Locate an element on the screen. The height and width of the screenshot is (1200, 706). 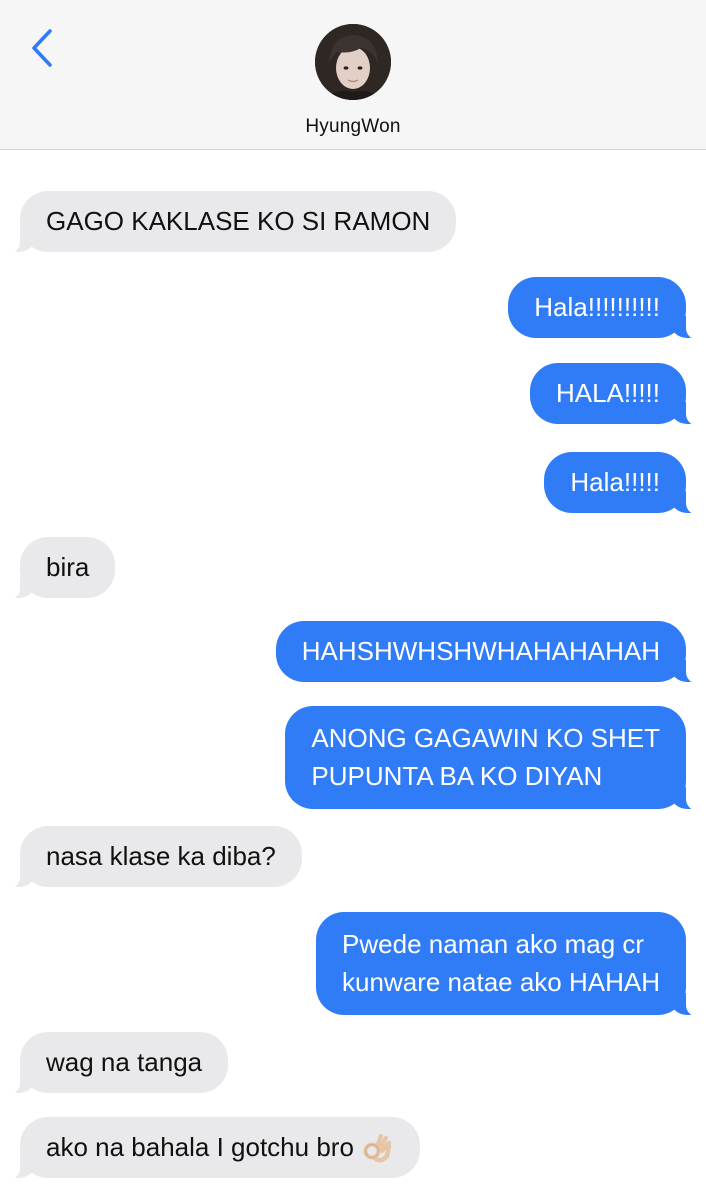
message-text: GAGO KAKLASE KO SI RAMON is located at coordinates (238, 221).